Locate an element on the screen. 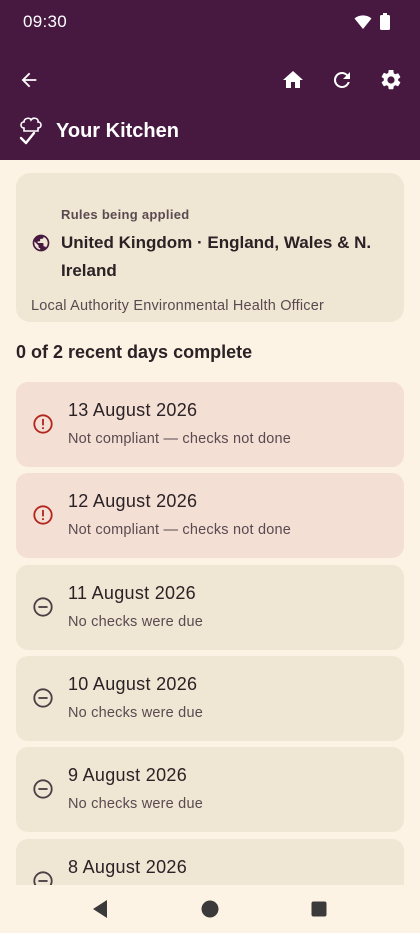 The height and width of the screenshot is (933, 420). system-back-button is located at coordinates (100, 909).